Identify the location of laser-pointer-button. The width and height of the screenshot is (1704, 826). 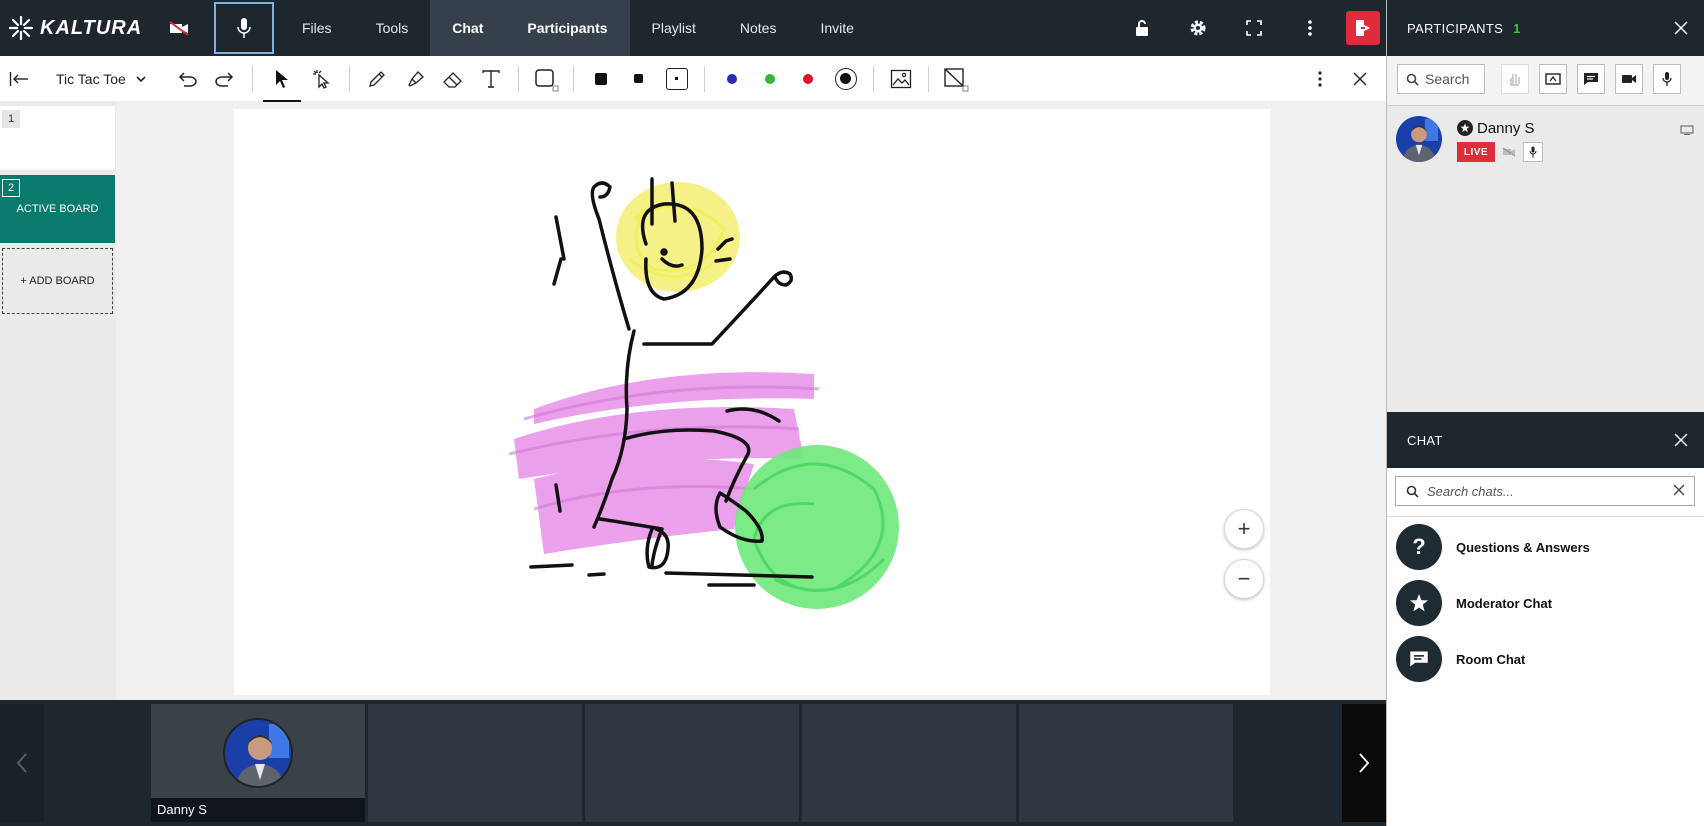
(322, 79).